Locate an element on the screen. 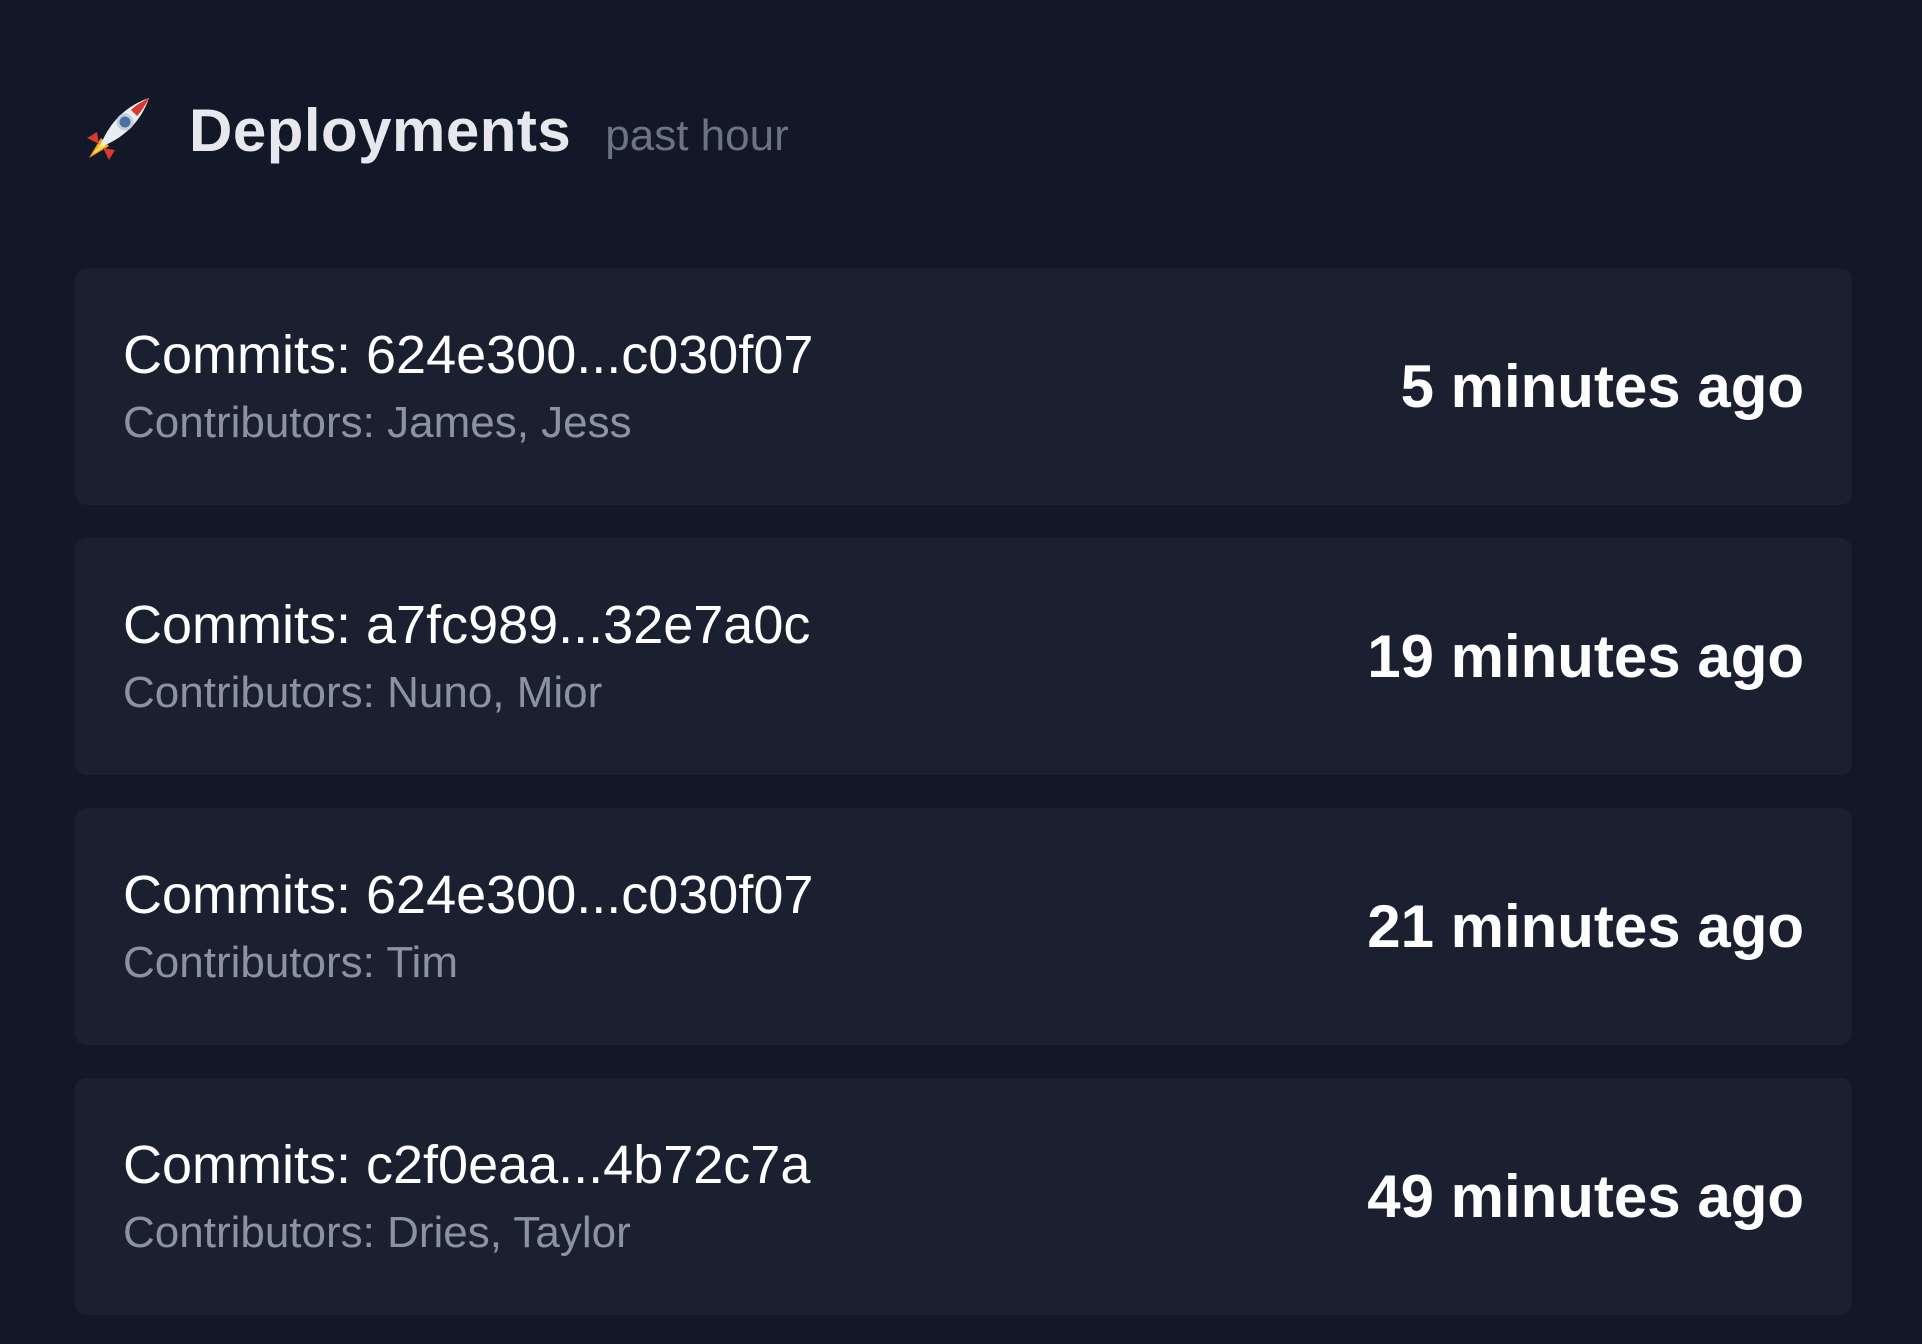  deployment-time: 5 minutes ago is located at coordinates (1602, 386).